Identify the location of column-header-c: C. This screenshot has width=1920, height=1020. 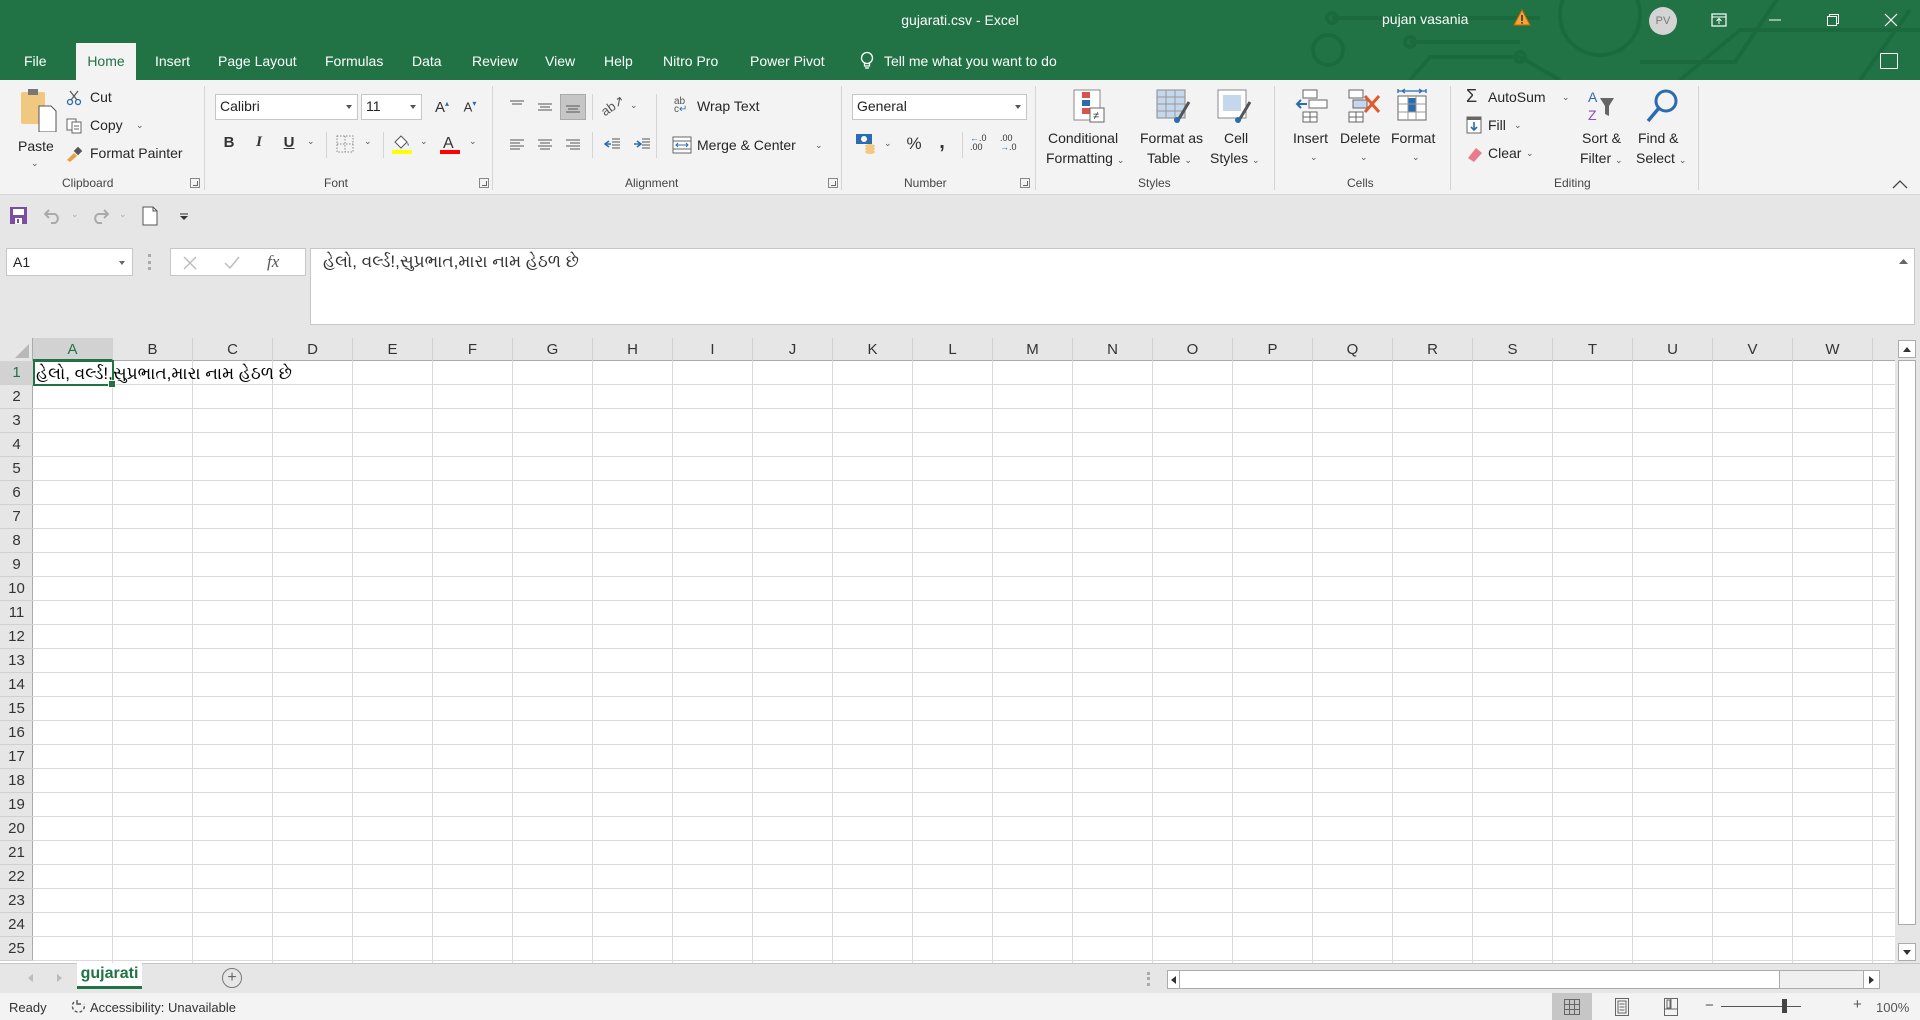
(233, 349).